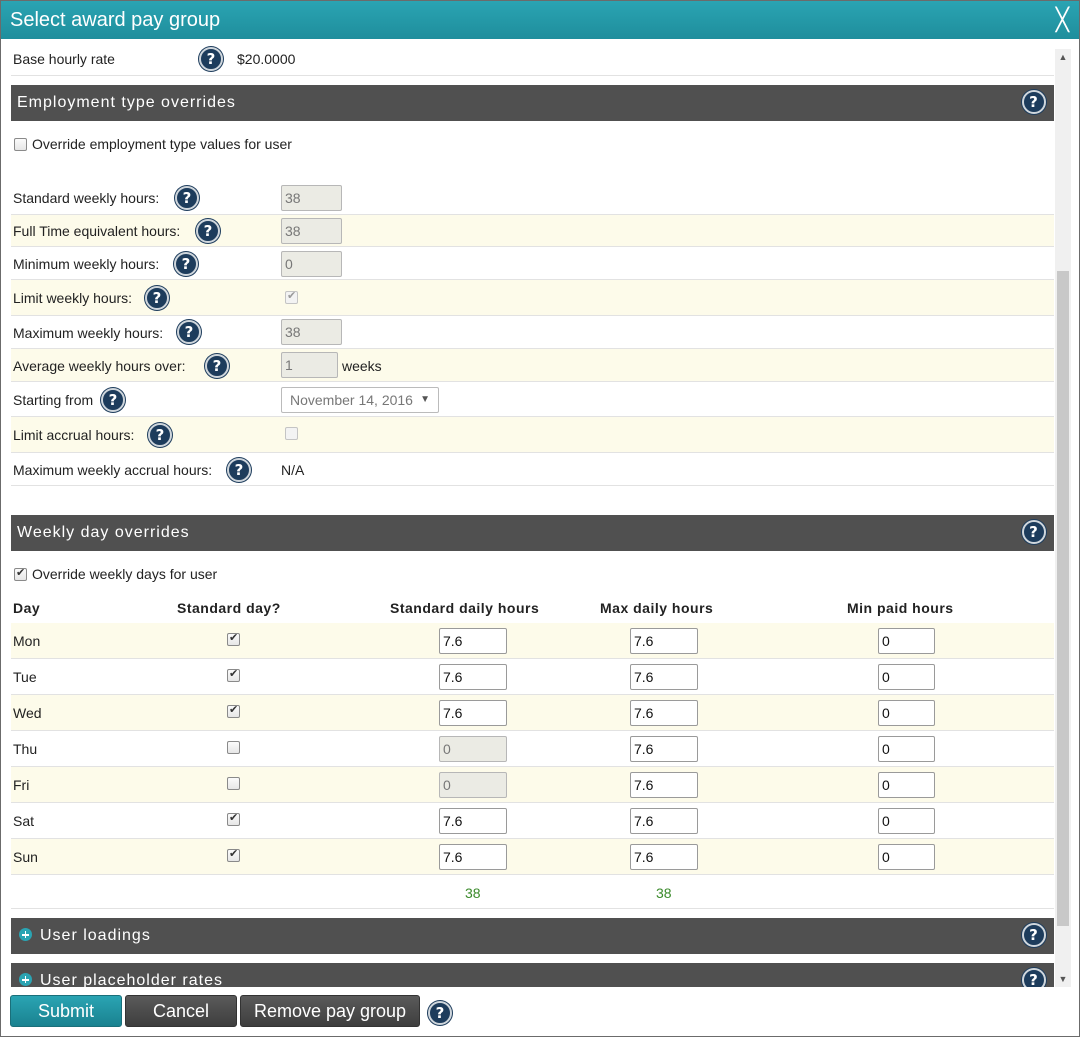 Image resolution: width=1080 pixels, height=1037 pixels. Describe the element at coordinates (311, 264) in the screenshot. I see `min-weekly-input: 0` at that location.